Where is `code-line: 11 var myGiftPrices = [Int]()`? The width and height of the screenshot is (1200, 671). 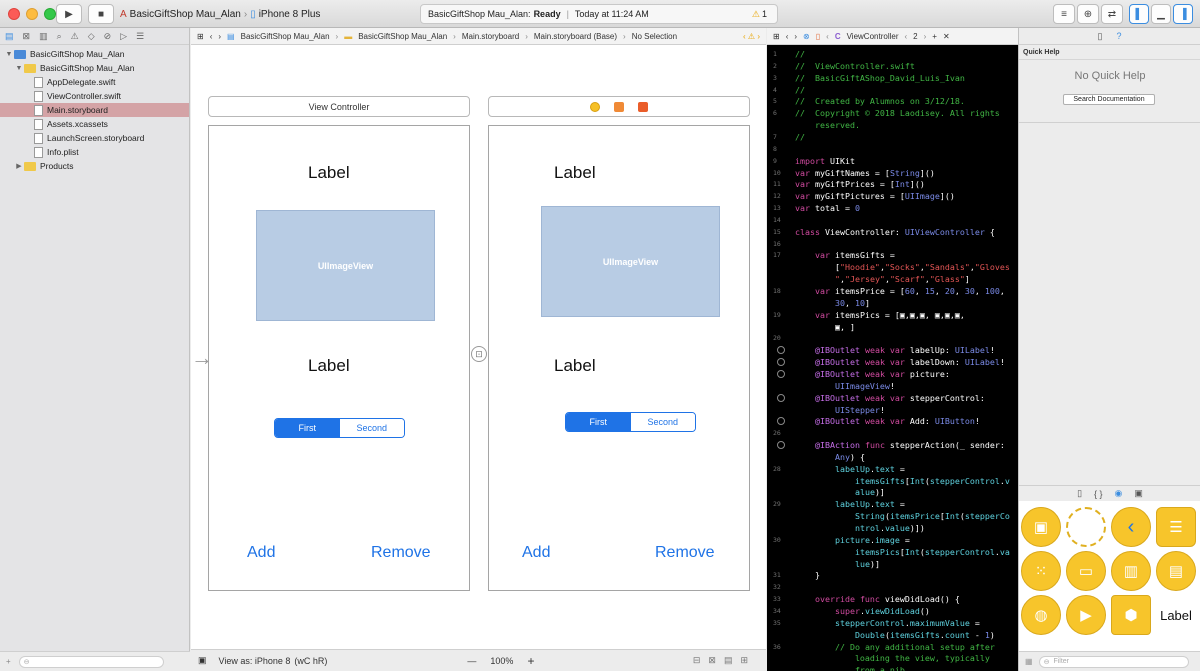 code-line: 11 var myGiftPrices = [Int]() is located at coordinates (892, 184).